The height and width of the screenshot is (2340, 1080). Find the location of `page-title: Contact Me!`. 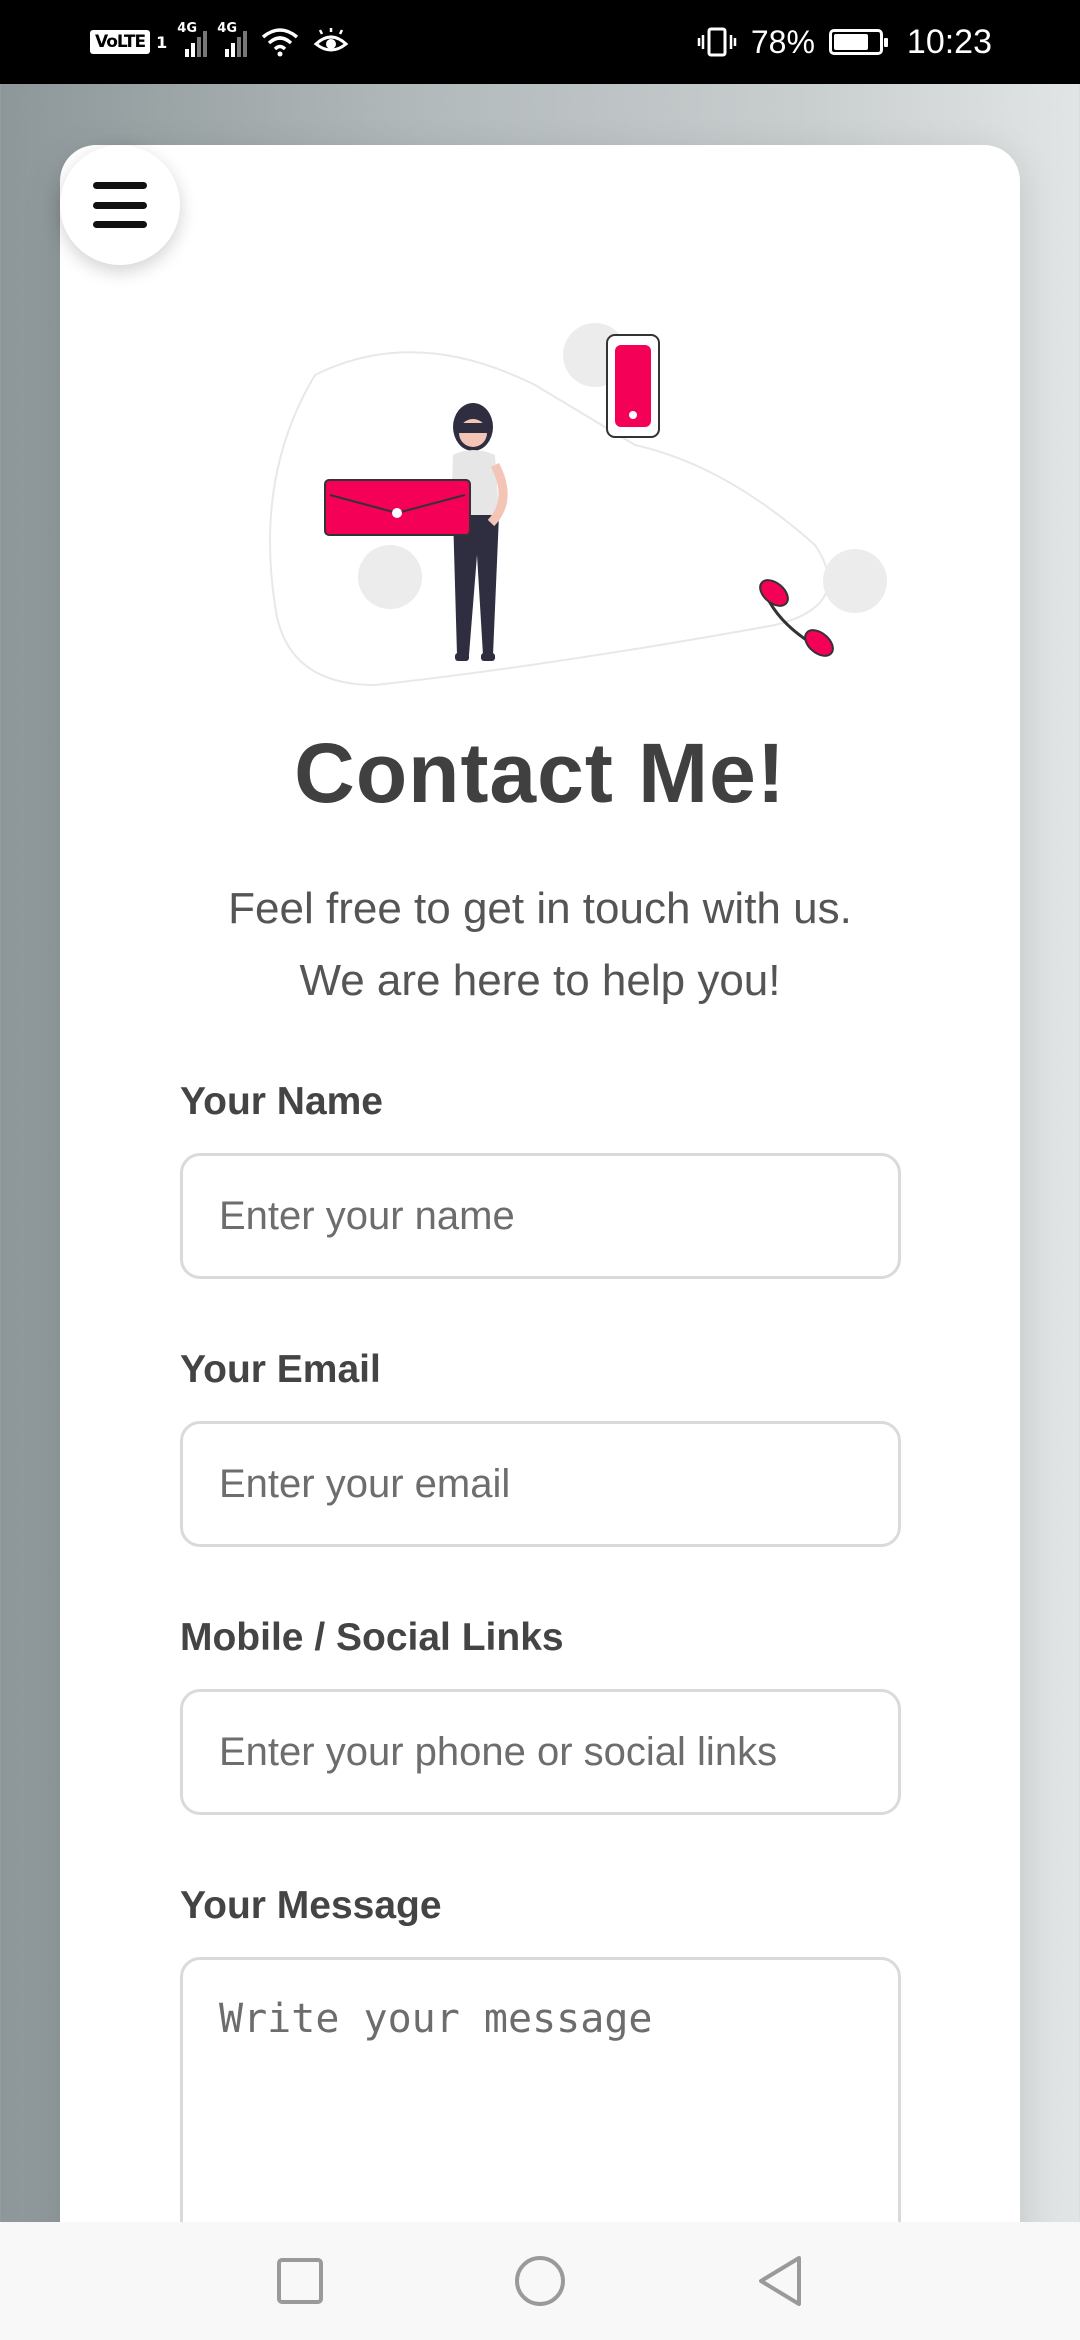

page-title: Contact Me! is located at coordinates (540, 773).